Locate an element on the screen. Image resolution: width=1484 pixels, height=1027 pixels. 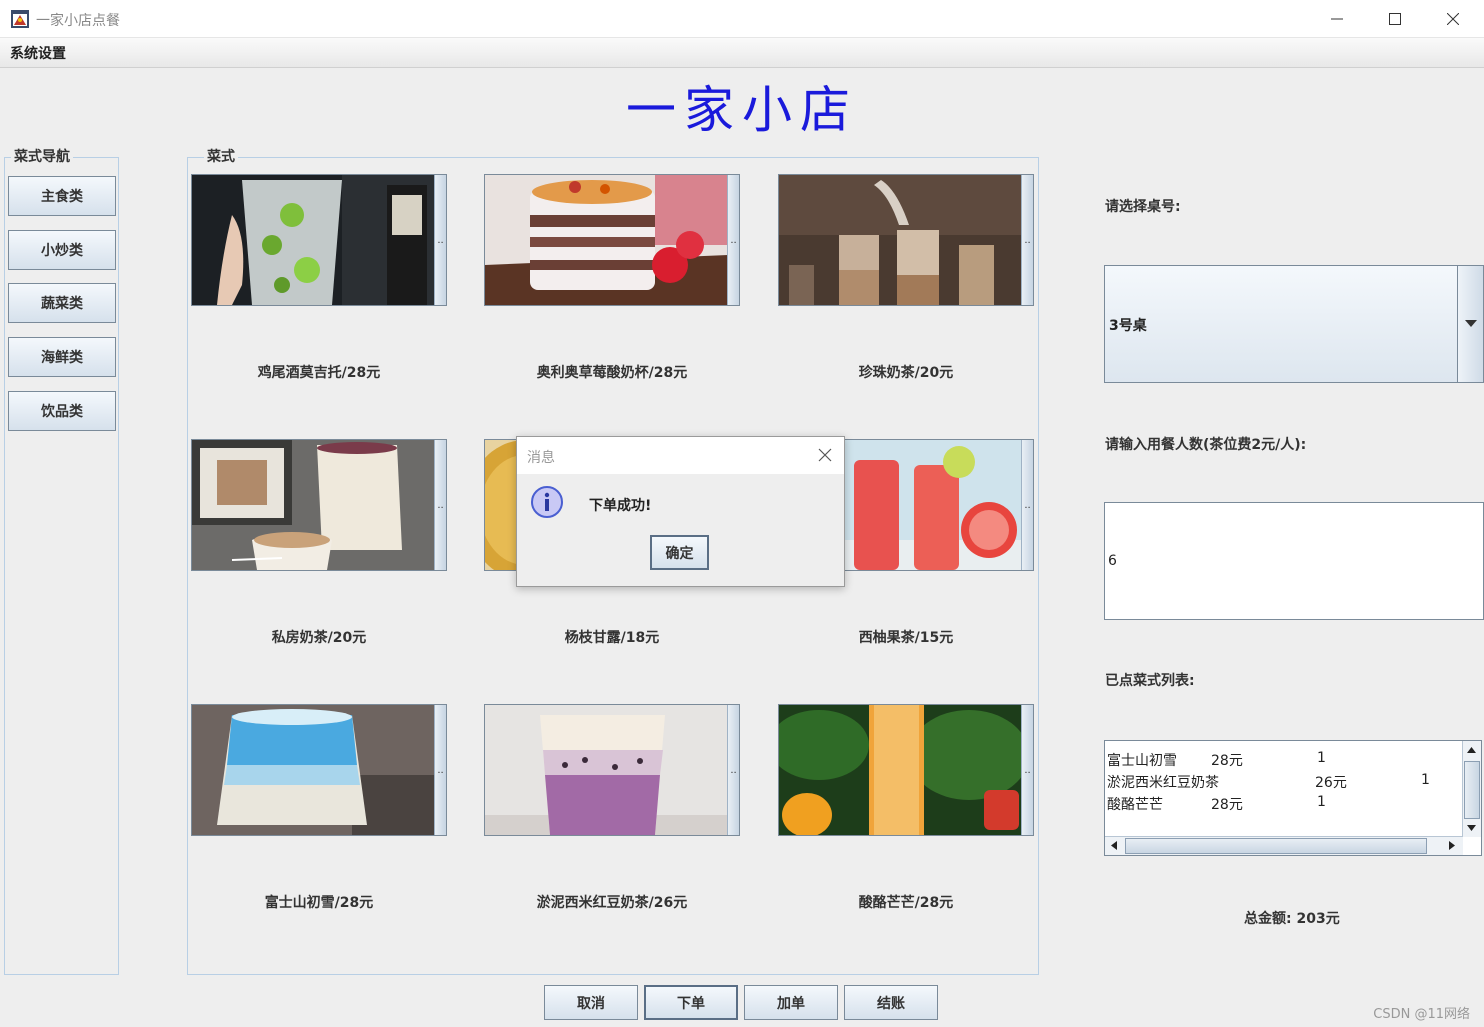
dish-card: .. 鸡尾酒莫吉托/28元 is located at coordinates (319, 279).